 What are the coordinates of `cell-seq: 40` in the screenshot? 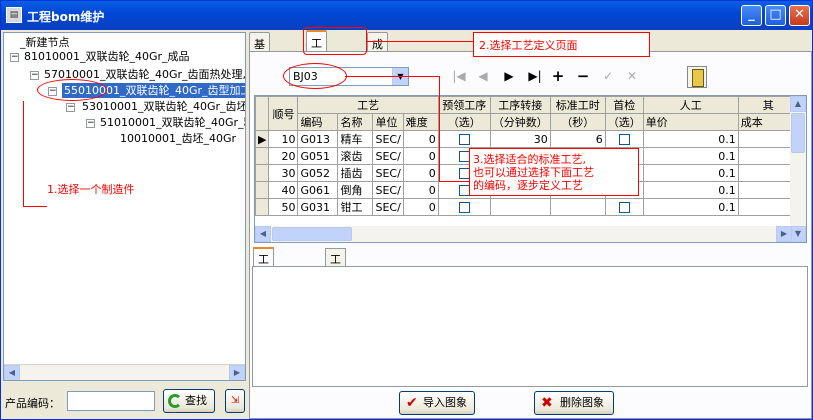 It's located at (283, 190).